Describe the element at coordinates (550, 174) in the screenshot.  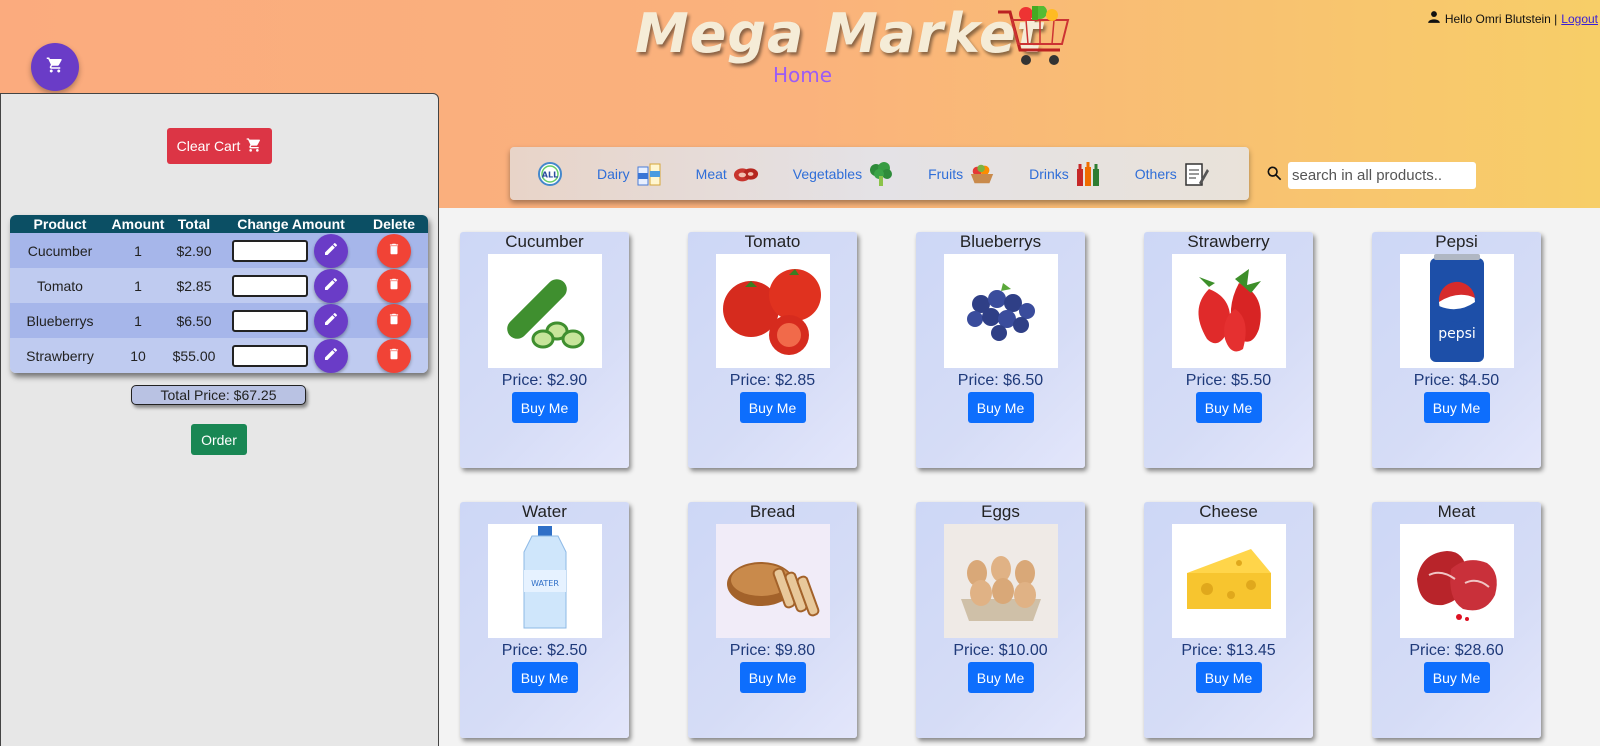
I see `category-all: ALL` at that location.